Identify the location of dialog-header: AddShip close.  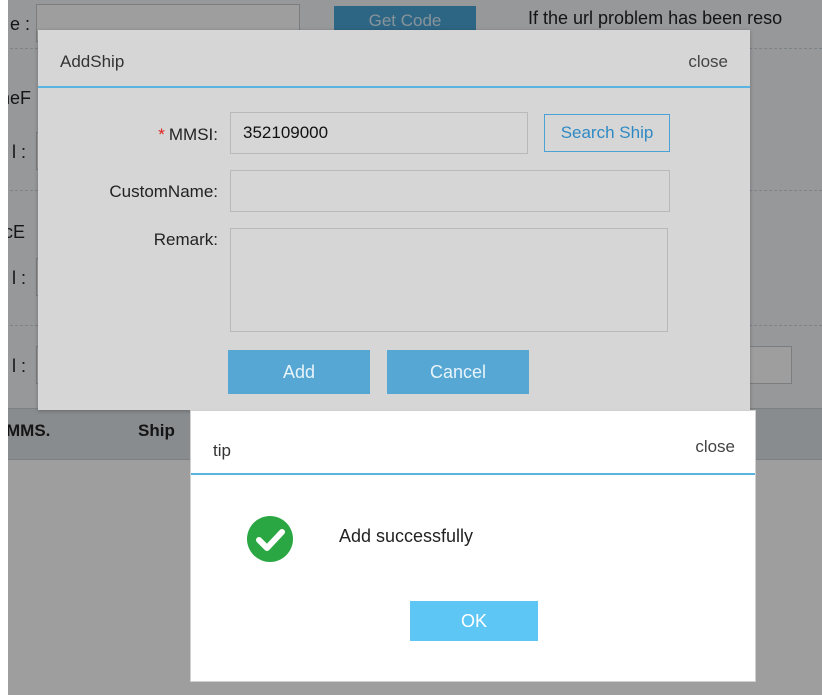
(394, 59).